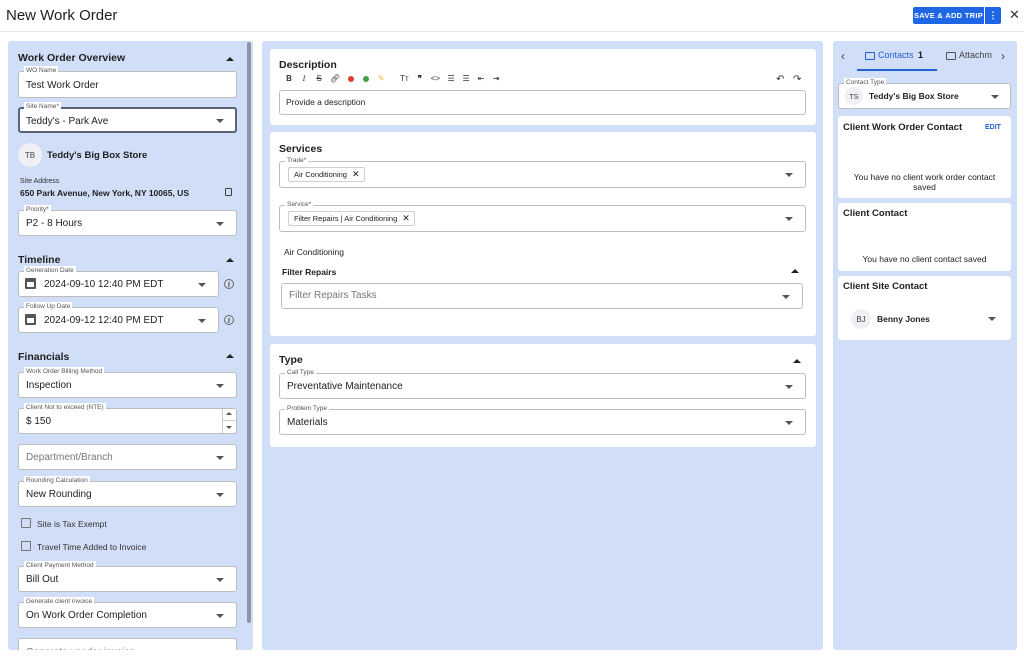 This screenshot has width=1024, height=656. Describe the element at coordinates (104, 320) in the screenshot. I see `follow-up-date-value: 2024-09-12 12:40 PM EDT` at that location.